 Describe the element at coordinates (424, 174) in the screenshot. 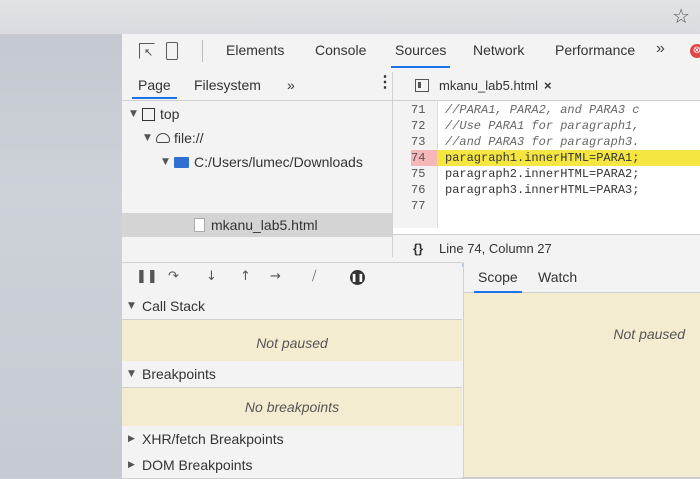

I see `line-number: 75` at that location.